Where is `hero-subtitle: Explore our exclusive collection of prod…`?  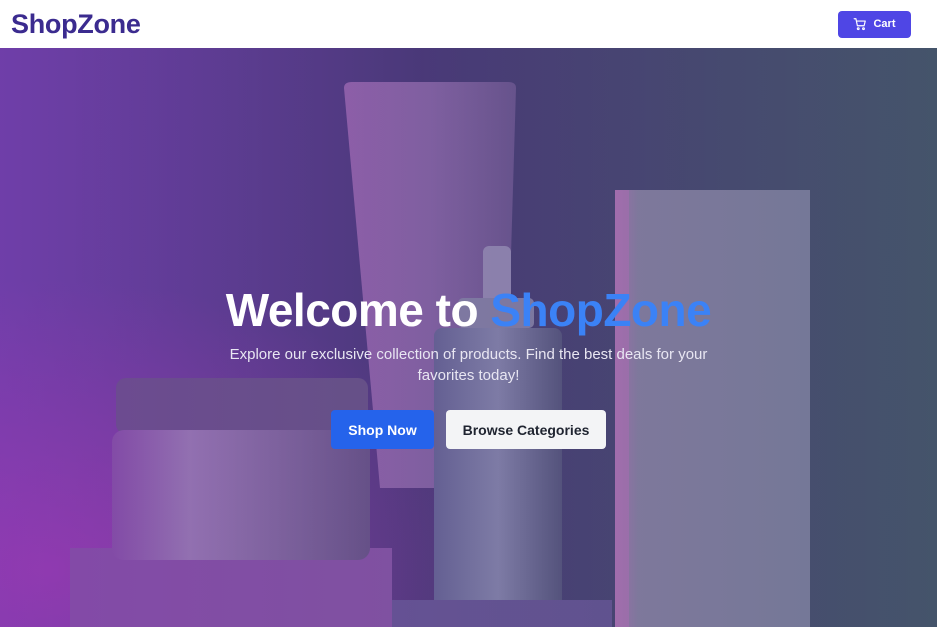 hero-subtitle: Explore our exclusive collection of prod… is located at coordinates (468, 365).